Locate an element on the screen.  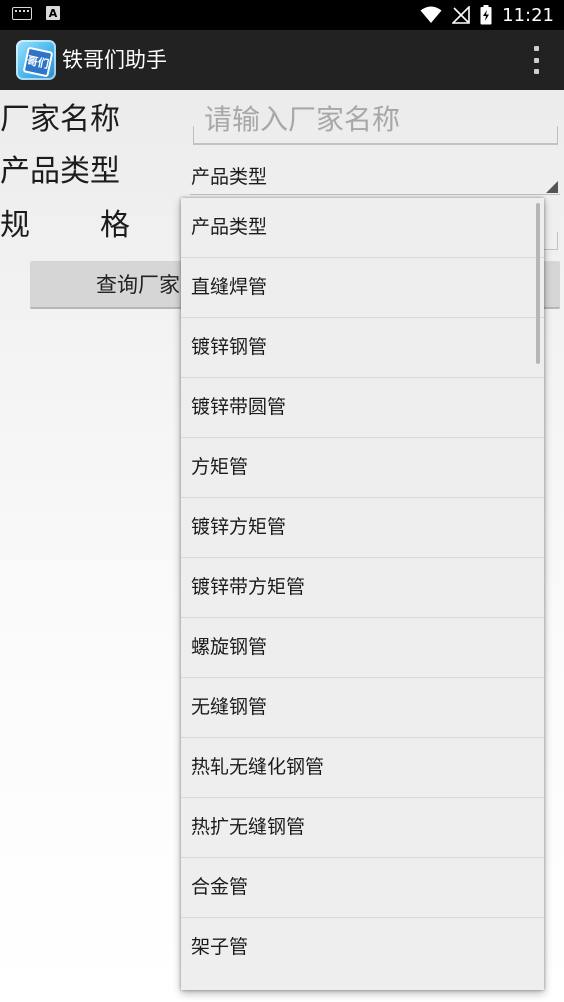
spec-input is located at coordinates (551, 241).